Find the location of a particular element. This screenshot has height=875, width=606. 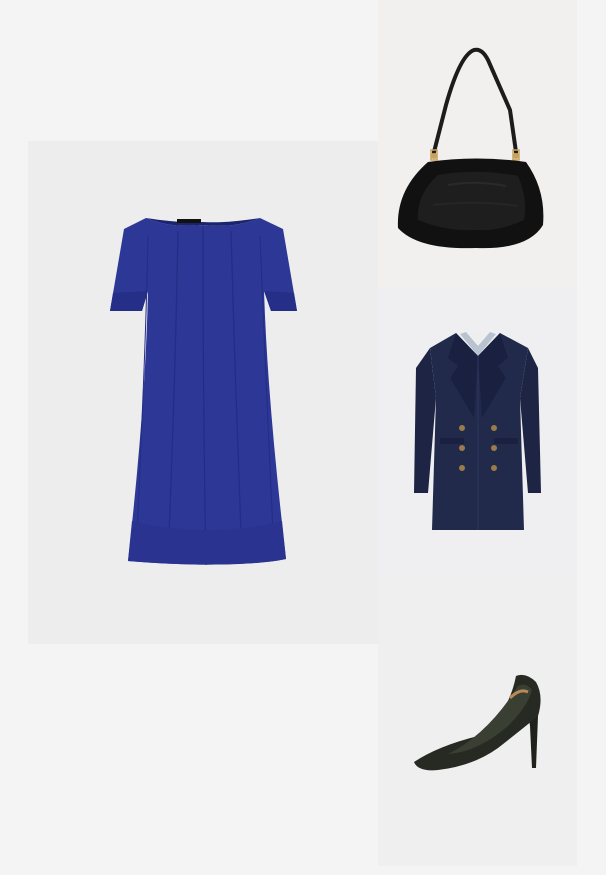

blue-dress-image is located at coordinates (203, 392).